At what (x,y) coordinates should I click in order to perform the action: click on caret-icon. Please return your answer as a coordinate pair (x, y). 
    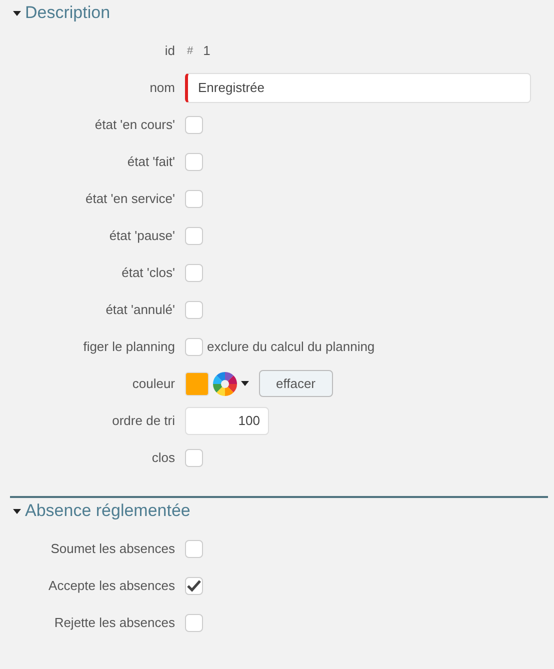
    Looking at the image, I should click on (245, 383).